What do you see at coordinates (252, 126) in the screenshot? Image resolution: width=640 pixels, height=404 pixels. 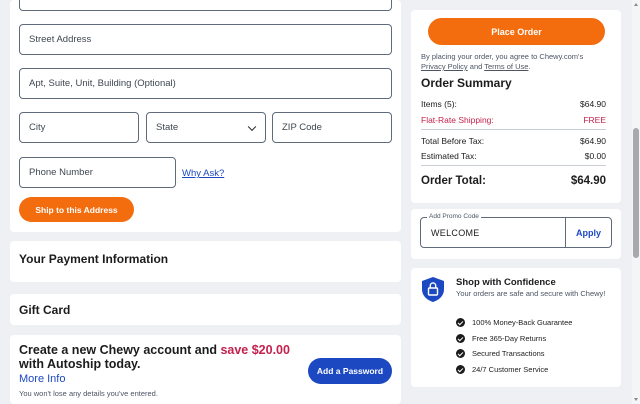 I see `chevron-down-icon` at bounding box center [252, 126].